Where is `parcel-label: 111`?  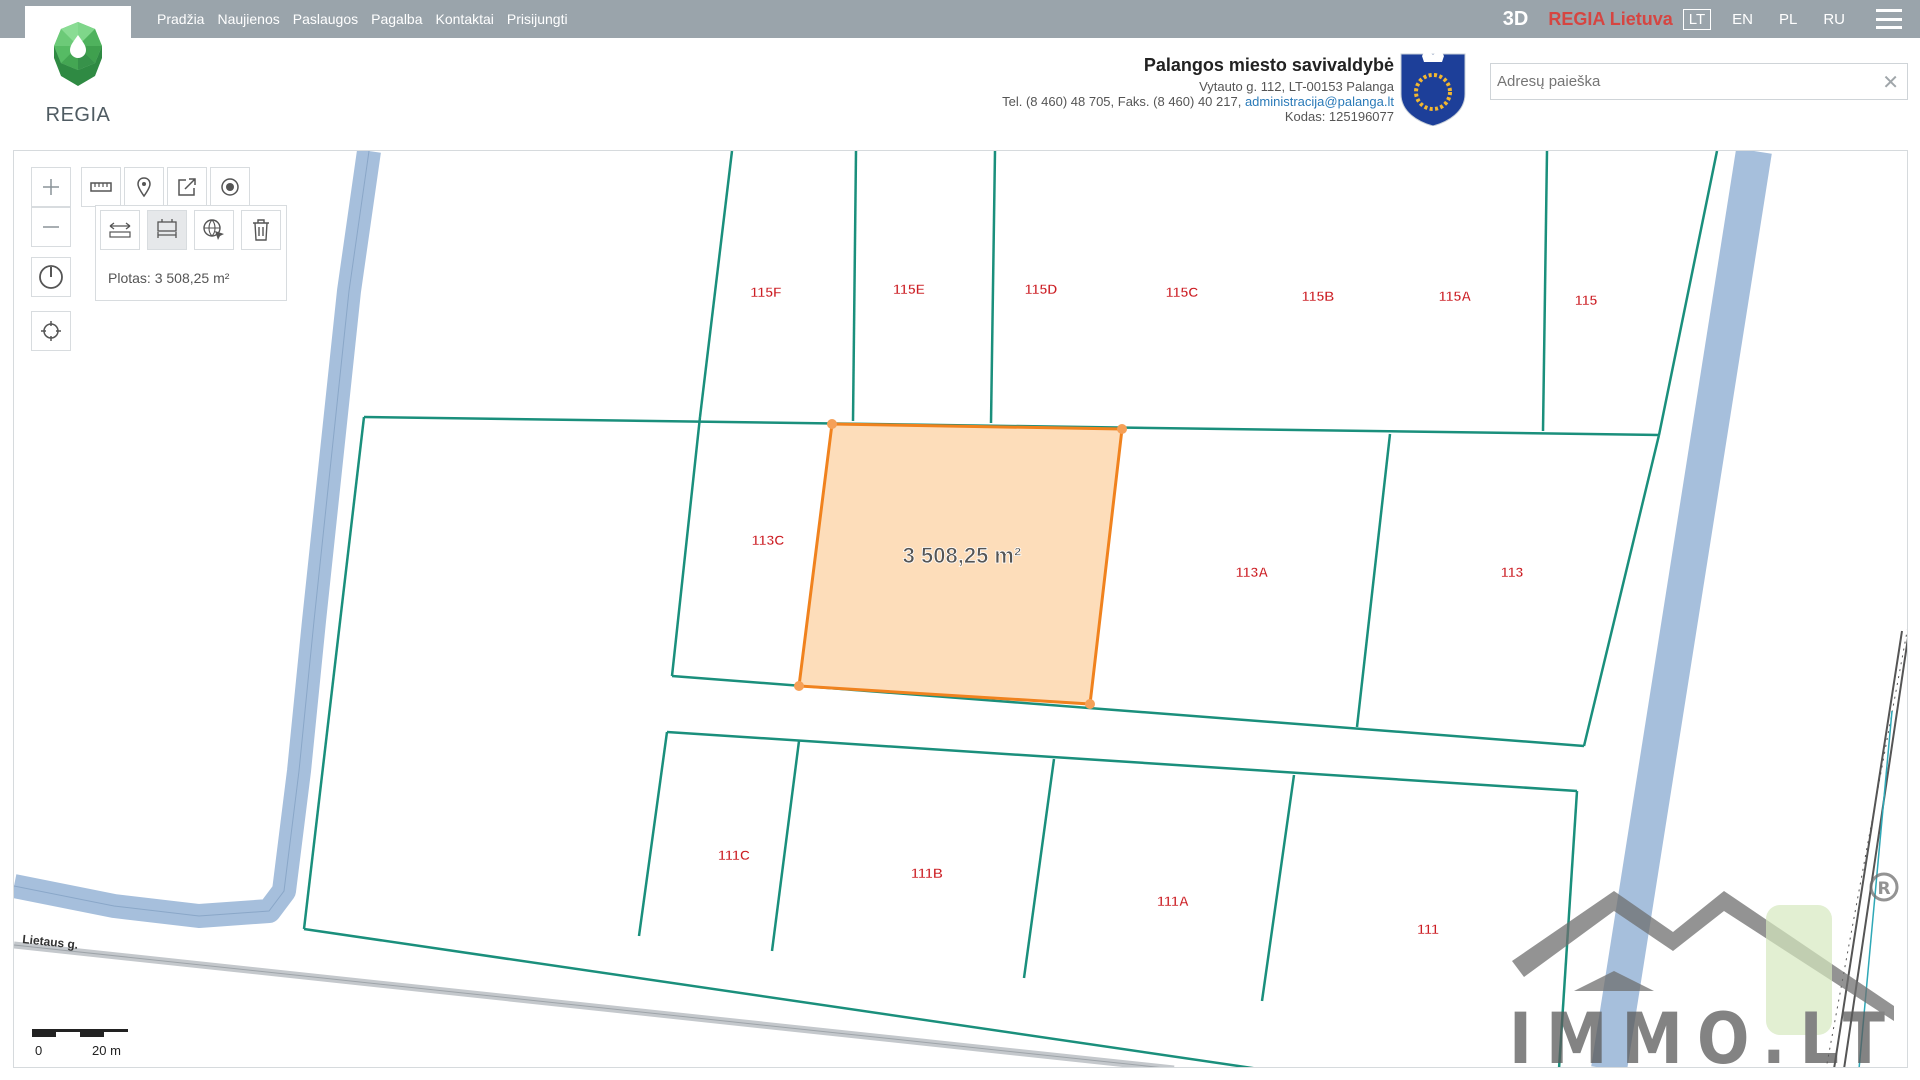
parcel-label: 111 is located at coordinates (1428, 929).